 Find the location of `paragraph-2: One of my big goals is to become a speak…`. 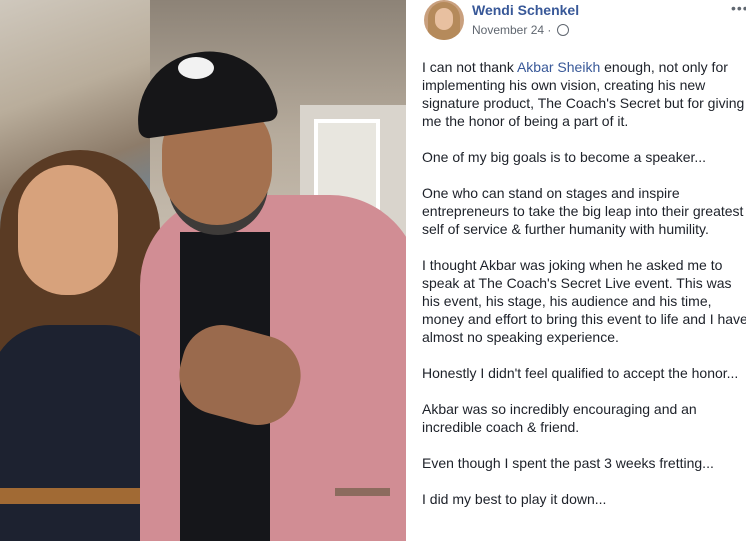

paragraph-2: One of my big goals is to become a speak… is located at coordinates (564, 157).